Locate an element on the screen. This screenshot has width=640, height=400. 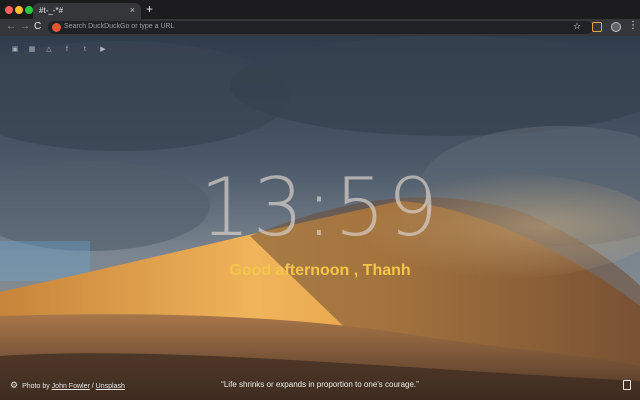
extension-icon is located at coordinates (597, 27).